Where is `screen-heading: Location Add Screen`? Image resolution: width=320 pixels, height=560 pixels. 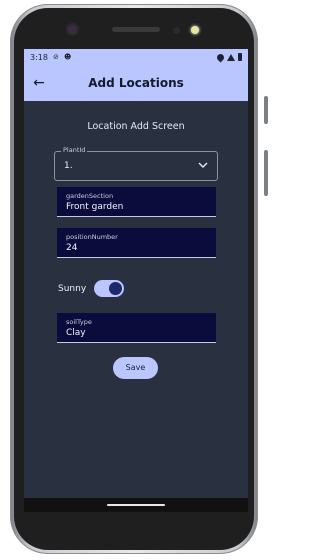
screen-heading: Location Add Screen is located at coordinates (136, 126).